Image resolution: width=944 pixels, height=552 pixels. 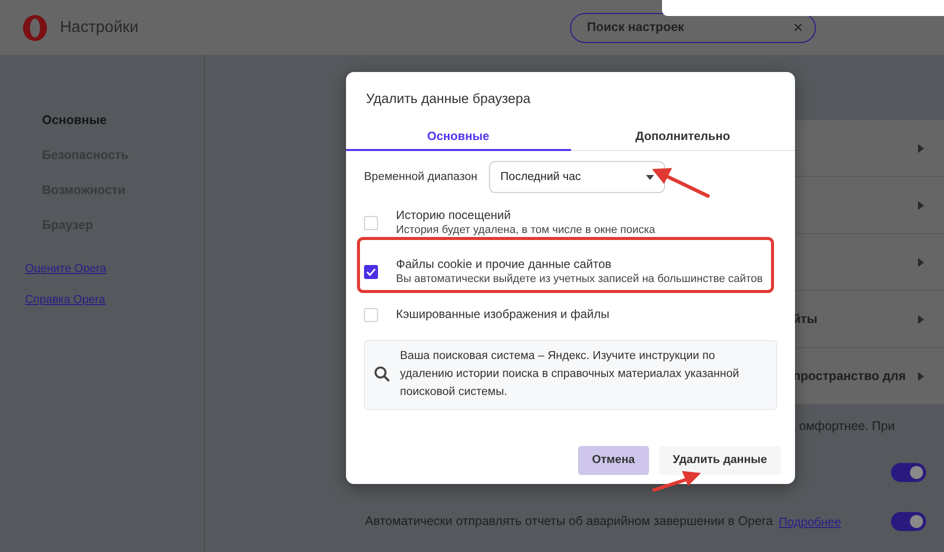 I want to click on option-label: Историю посещений, so click(x=454, y=215).